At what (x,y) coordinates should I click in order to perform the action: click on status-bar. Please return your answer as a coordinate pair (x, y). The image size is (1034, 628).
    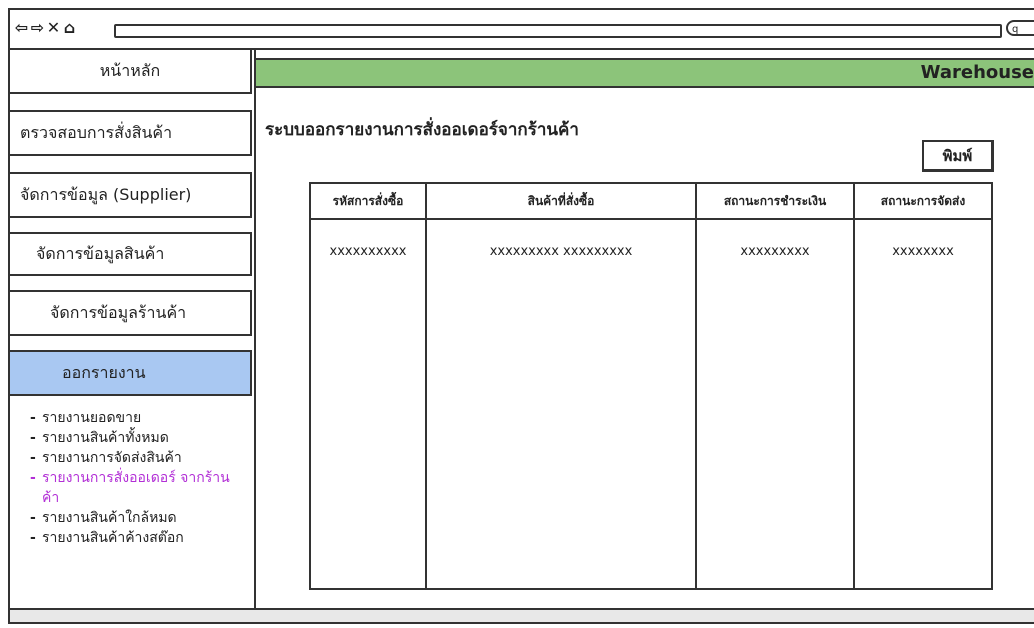
    Looking at the image, I should click on (522, 615).